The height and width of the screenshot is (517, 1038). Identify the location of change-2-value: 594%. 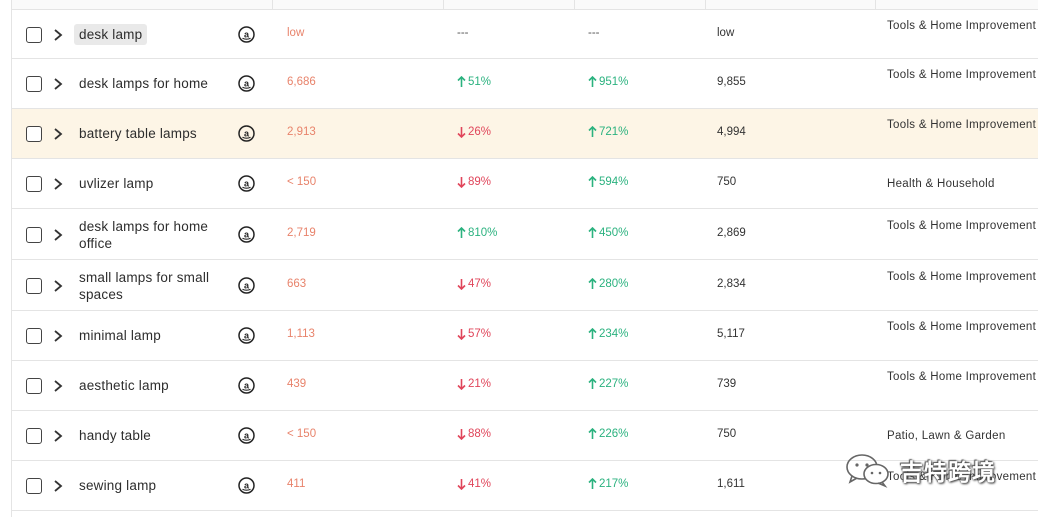
(614, 182).